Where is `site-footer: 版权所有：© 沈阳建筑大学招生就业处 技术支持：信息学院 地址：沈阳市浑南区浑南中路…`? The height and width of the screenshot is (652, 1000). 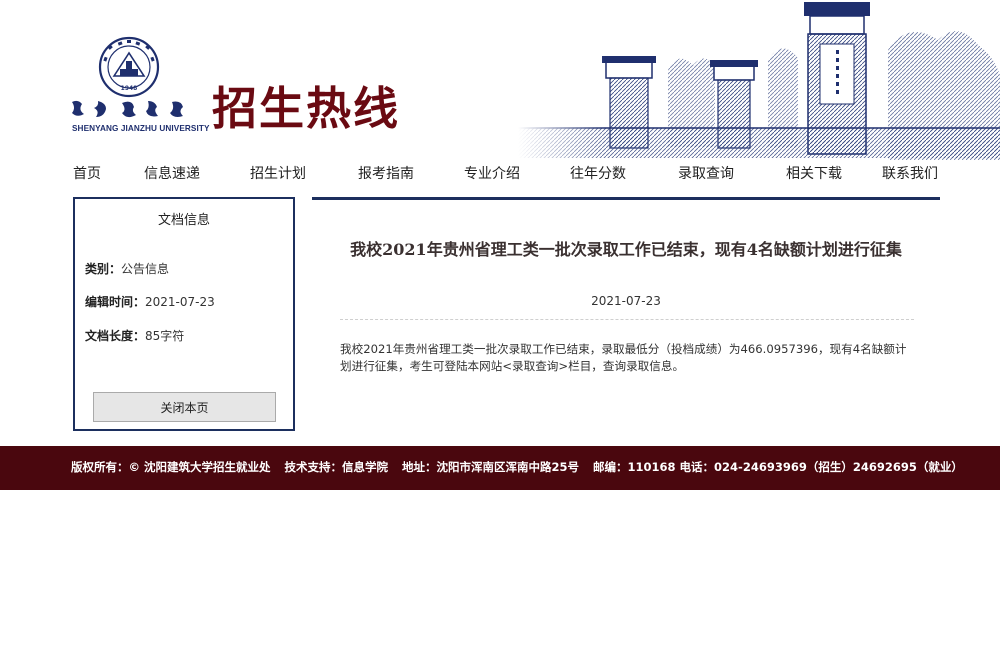 site-footer: 版权所有：© 沈阳建筑大学招生就业处 技术支持：信息学院 地址：沈阳市浑南区浑南中路… is located at coordinates (500, 468).